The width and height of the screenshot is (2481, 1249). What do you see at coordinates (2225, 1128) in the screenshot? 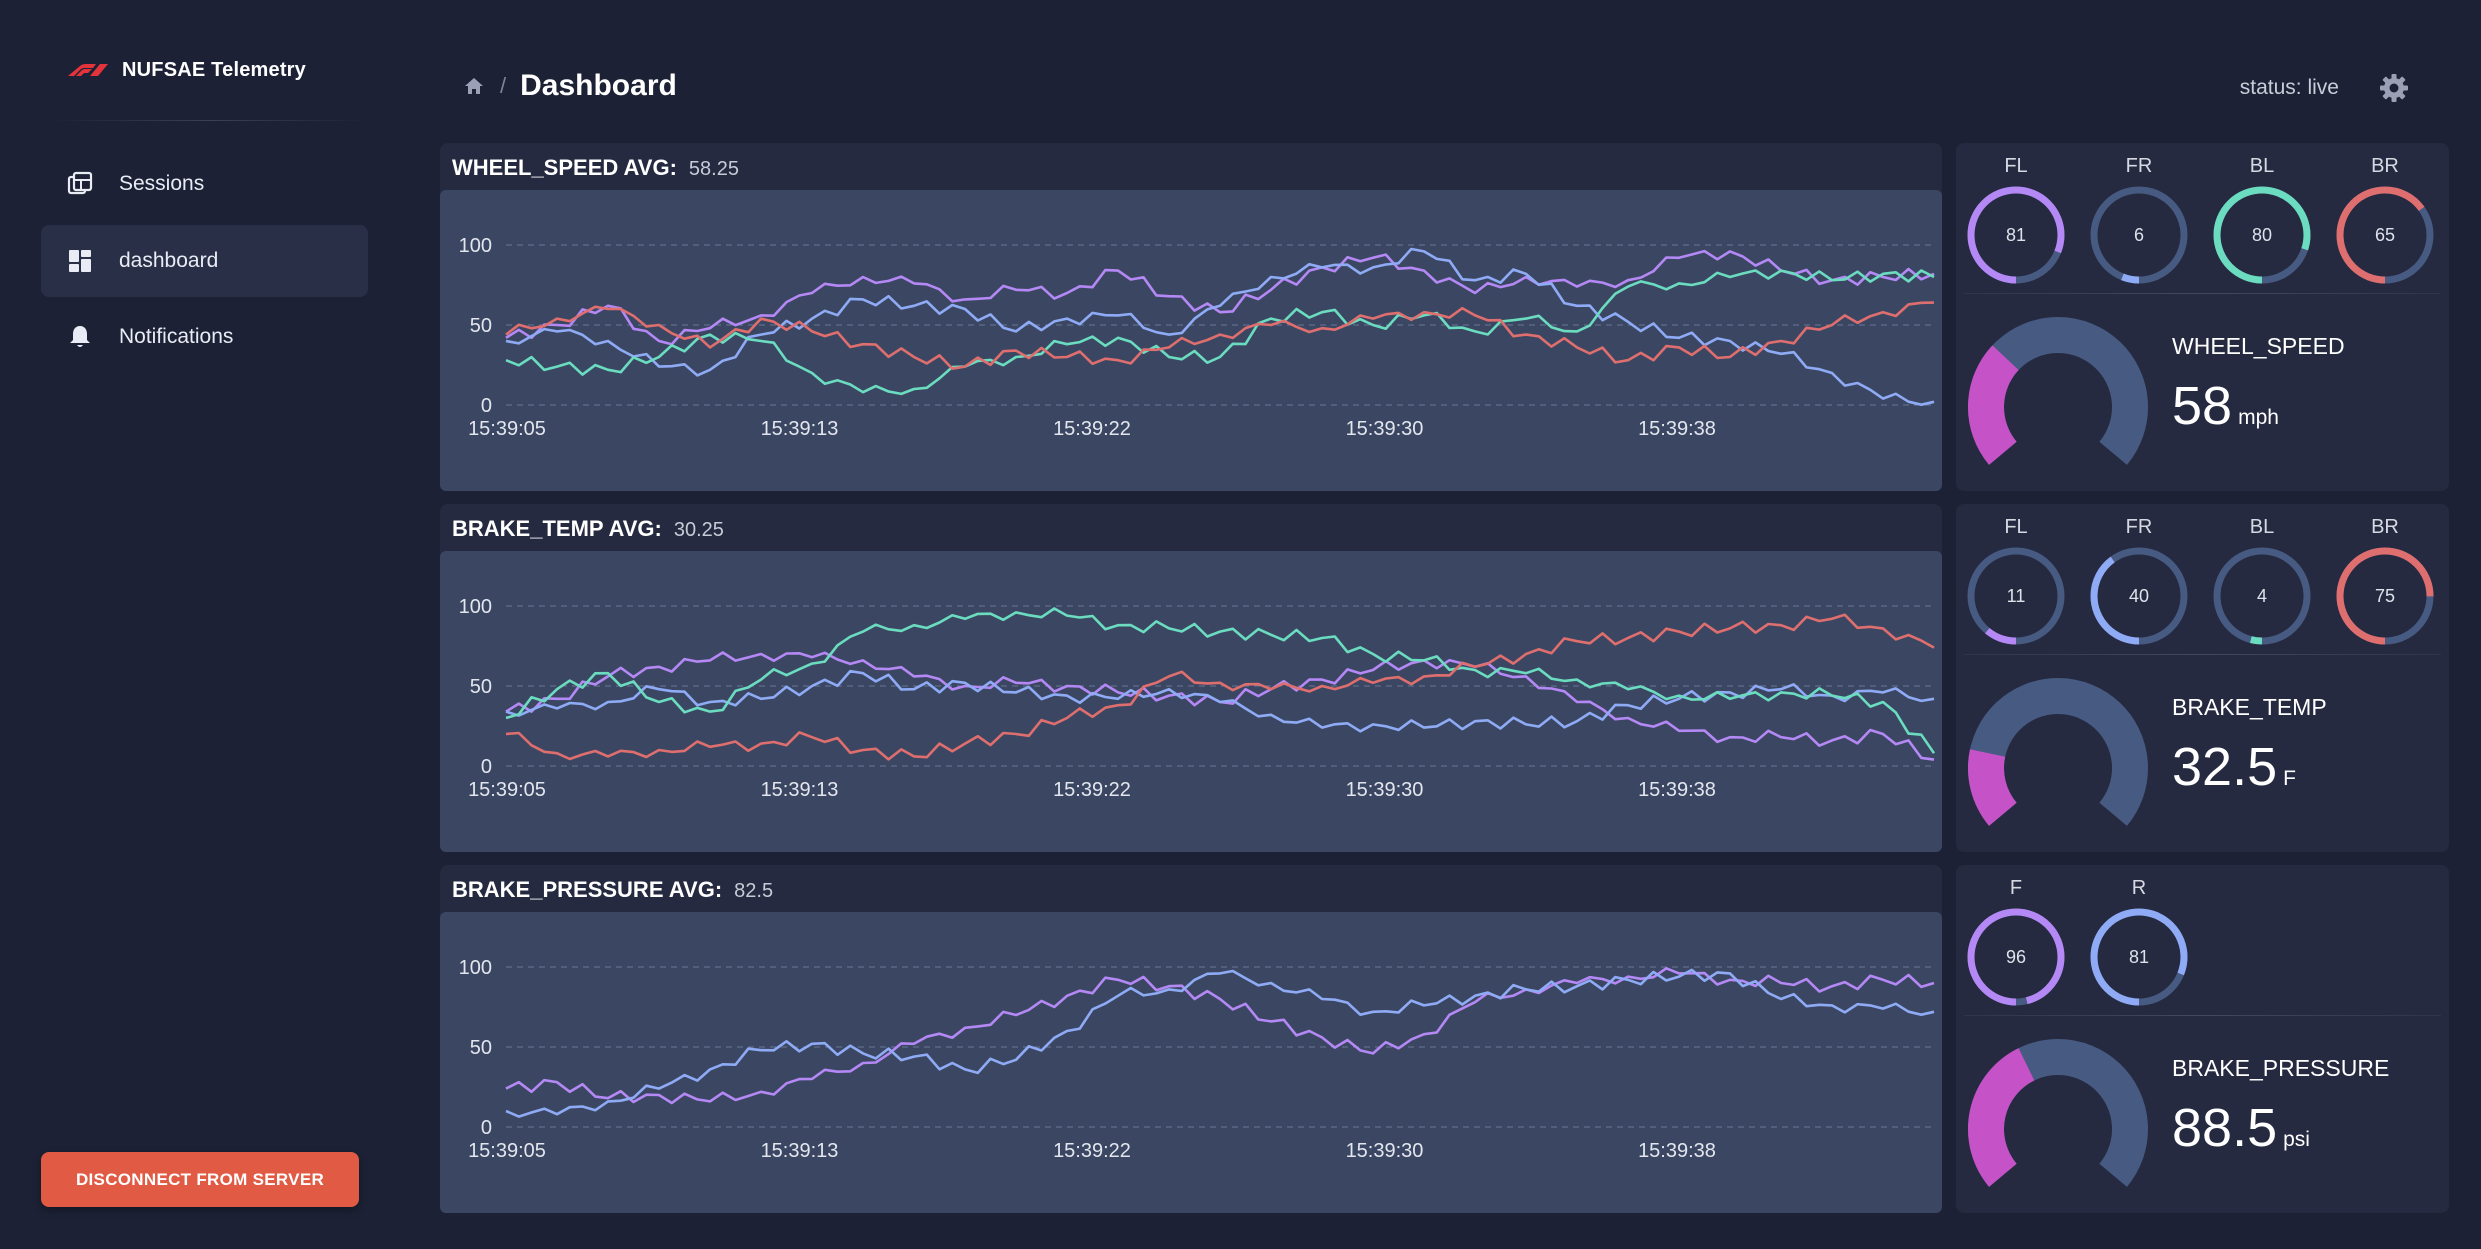
I see `gauge-number: 88.5` at bounding box center [2225, 1128].